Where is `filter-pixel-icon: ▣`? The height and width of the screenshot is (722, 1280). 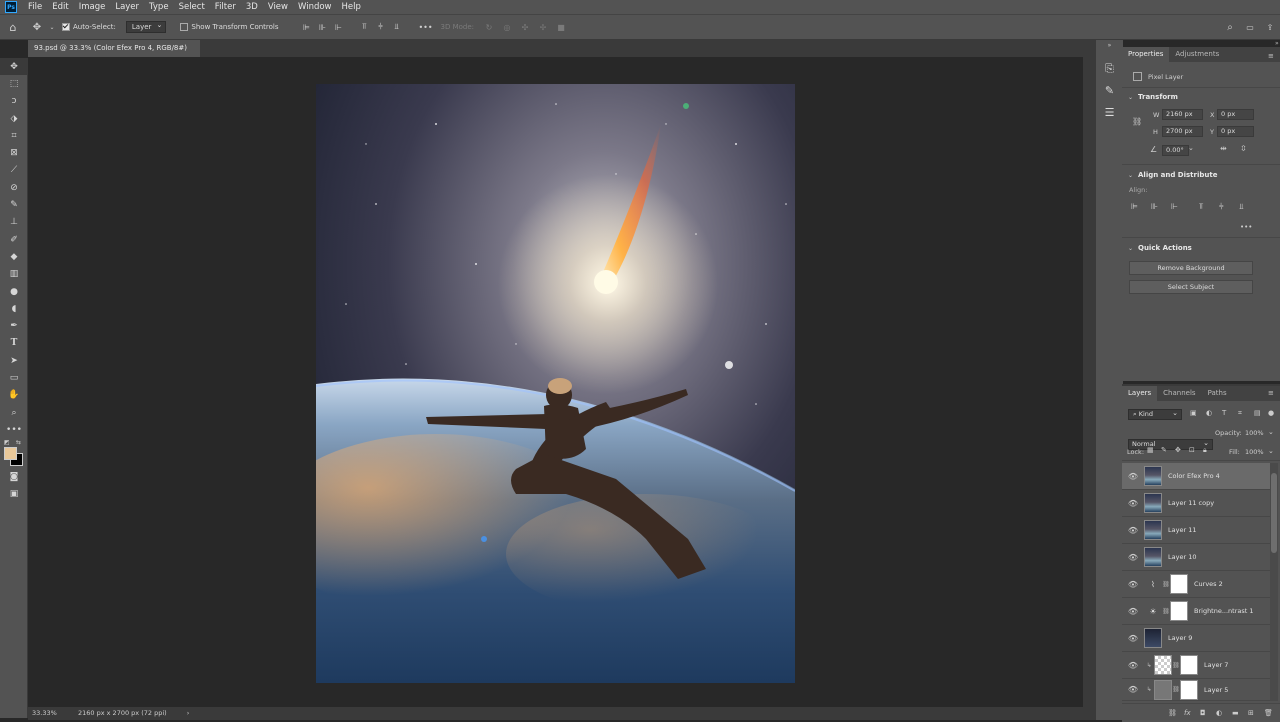
filter-pixel-icon: ▣ is located at coordinates (1198, 413).